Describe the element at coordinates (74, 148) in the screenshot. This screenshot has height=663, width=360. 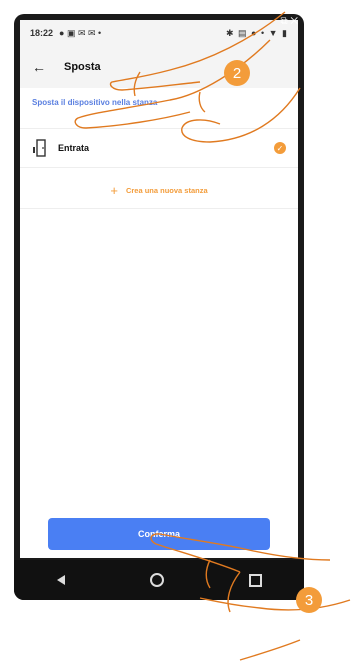
I see `room-label: Entrata` at that location.